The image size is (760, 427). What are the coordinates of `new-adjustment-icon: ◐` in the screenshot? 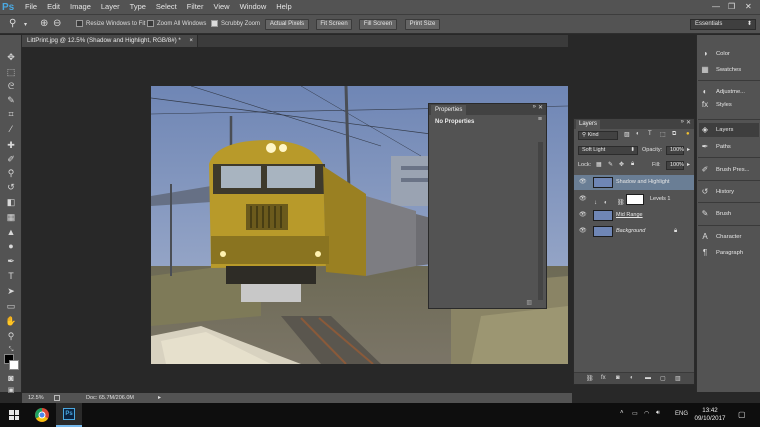 It's located at (632, 378).